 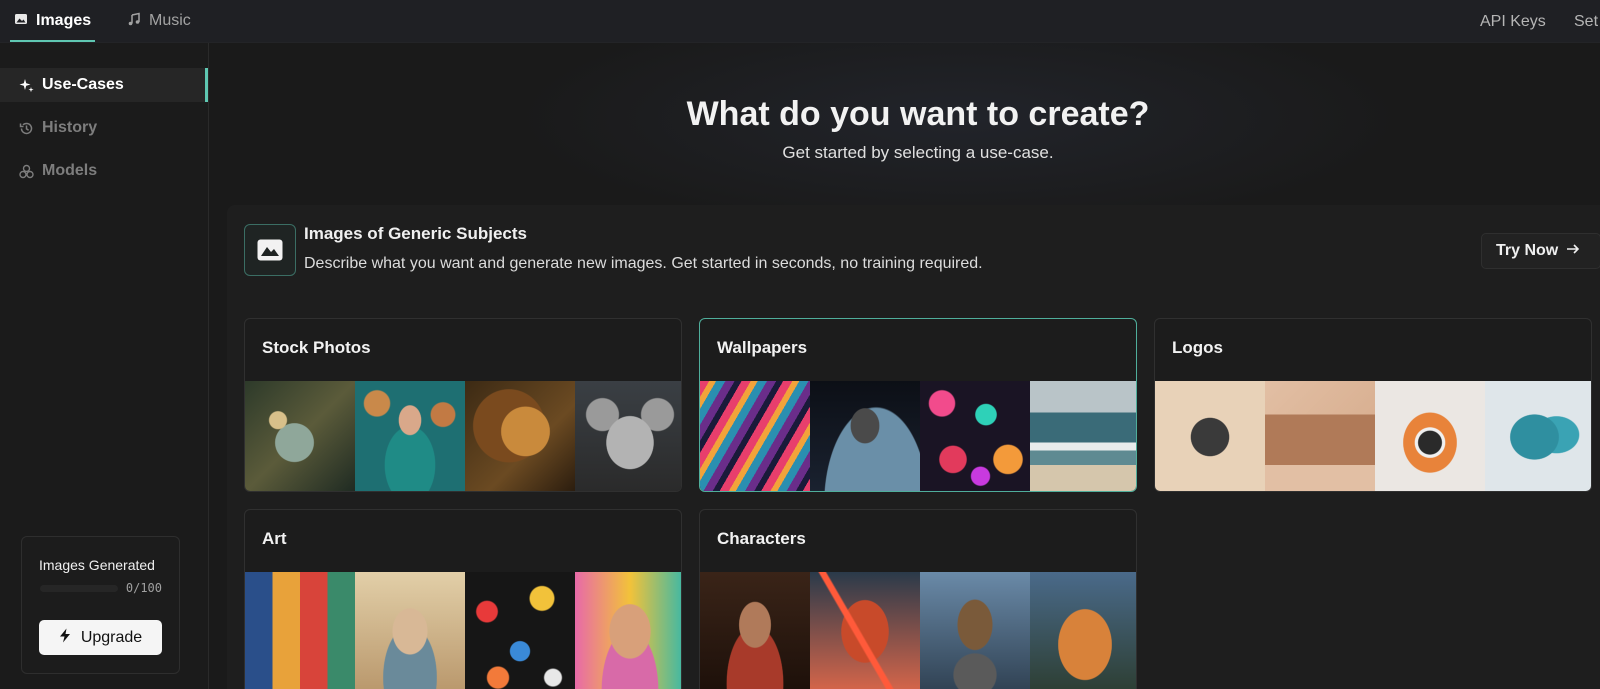 I want to click on use-case-card-stock-photos: Stock Photos, so click(x=463, y=405).